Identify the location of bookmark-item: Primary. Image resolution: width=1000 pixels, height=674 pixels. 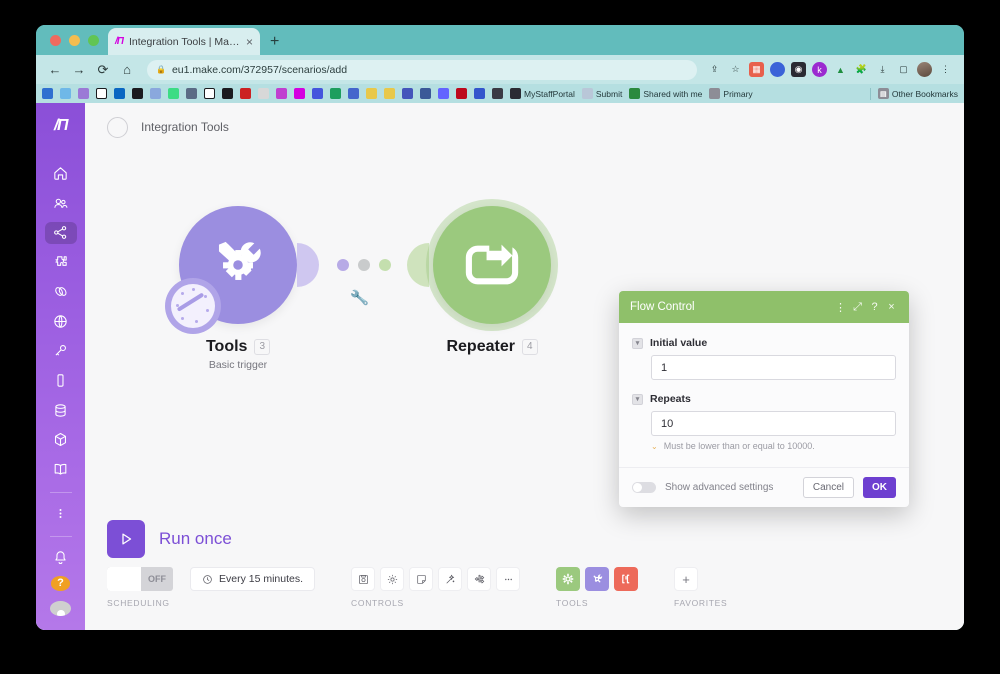
(731, 93).